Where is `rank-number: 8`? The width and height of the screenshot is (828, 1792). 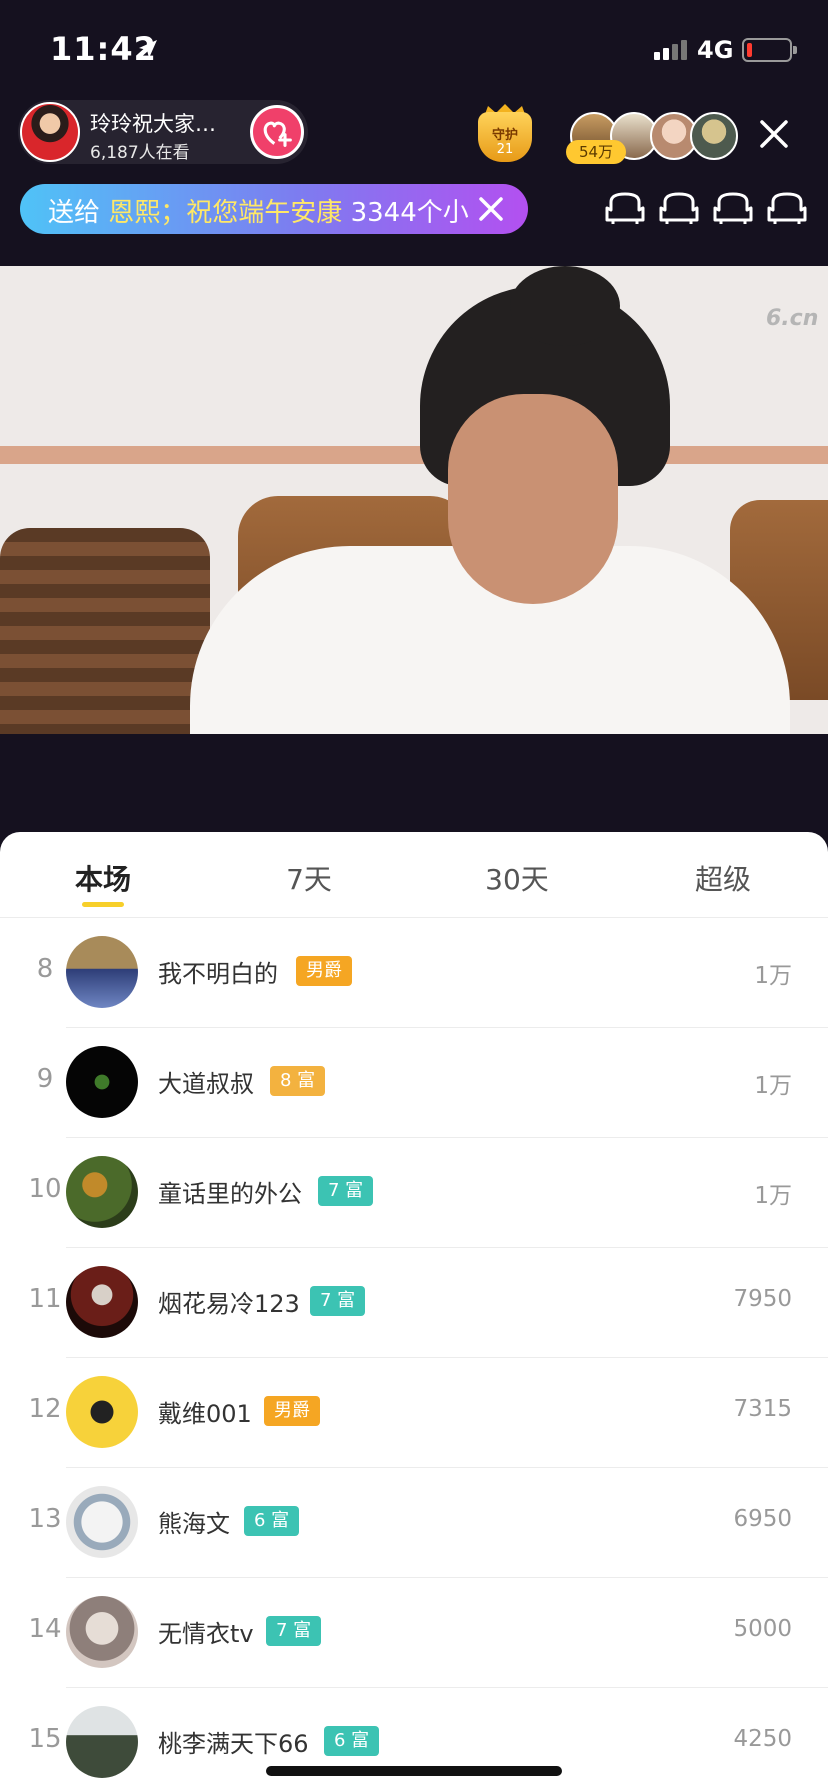 rank-number: 8 is located at coordinates (45, 969).